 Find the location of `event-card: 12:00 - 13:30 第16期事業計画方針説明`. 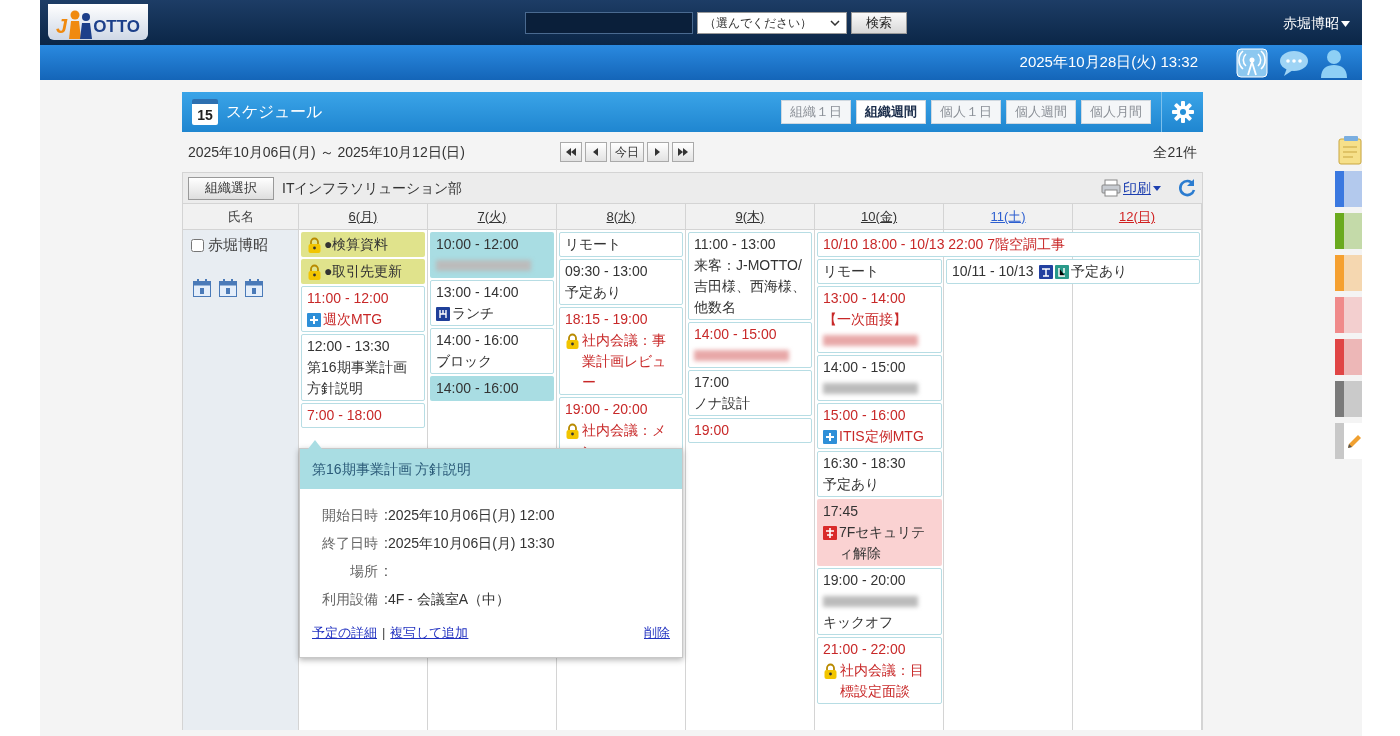

event-card: 12:00 - 13:30 第16期事業計画方針説明 is located at coordinates (363, 367).